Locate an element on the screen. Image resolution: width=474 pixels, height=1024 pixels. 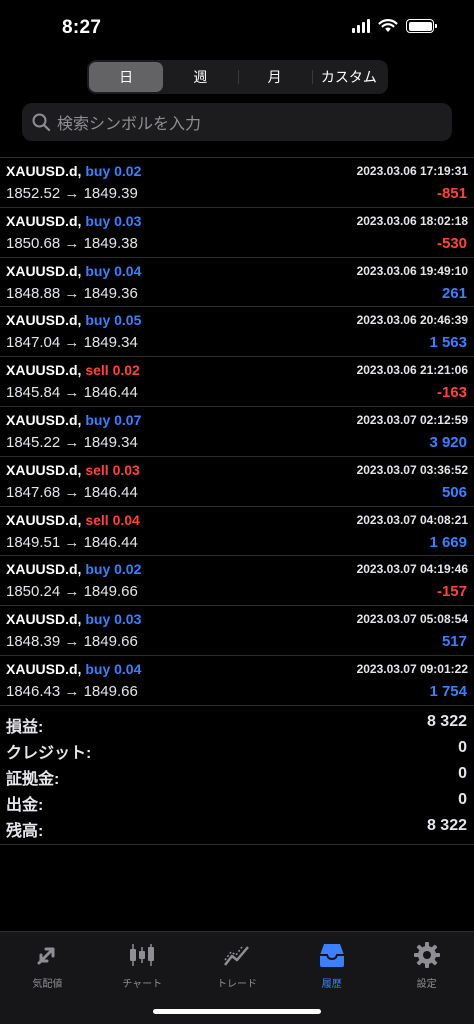
search-icon is located at coordinates (41, 122).